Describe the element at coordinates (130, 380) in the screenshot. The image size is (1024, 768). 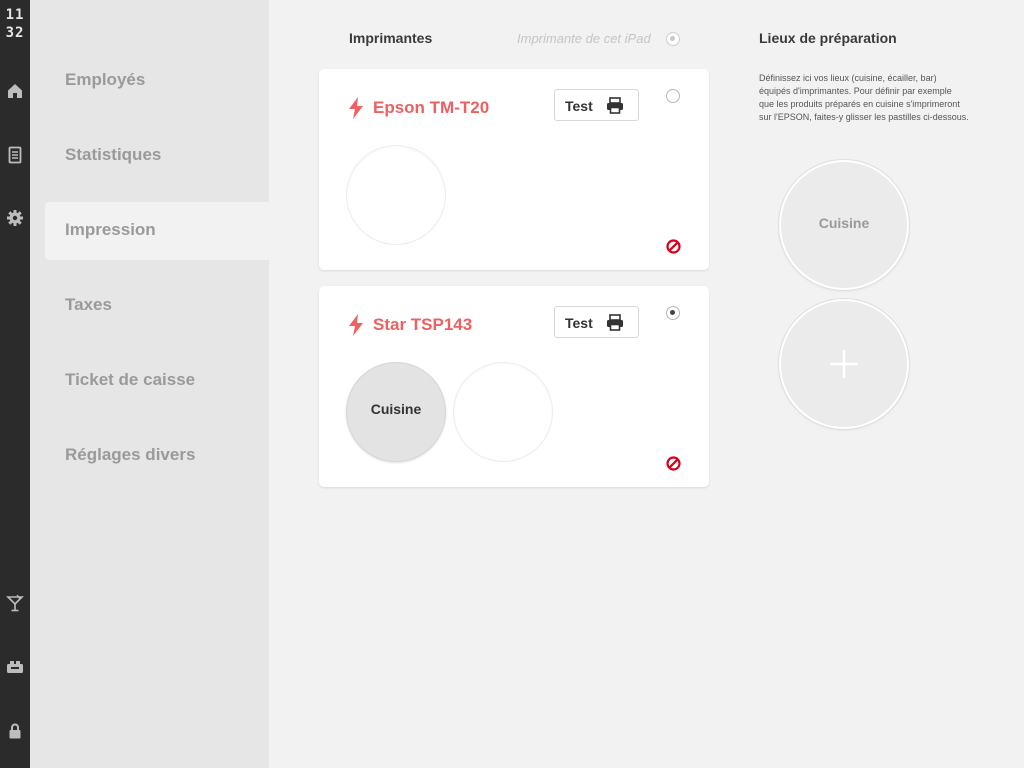
I see `menu-item-ticket-de-caisse: Ticket de caisse` at that location.